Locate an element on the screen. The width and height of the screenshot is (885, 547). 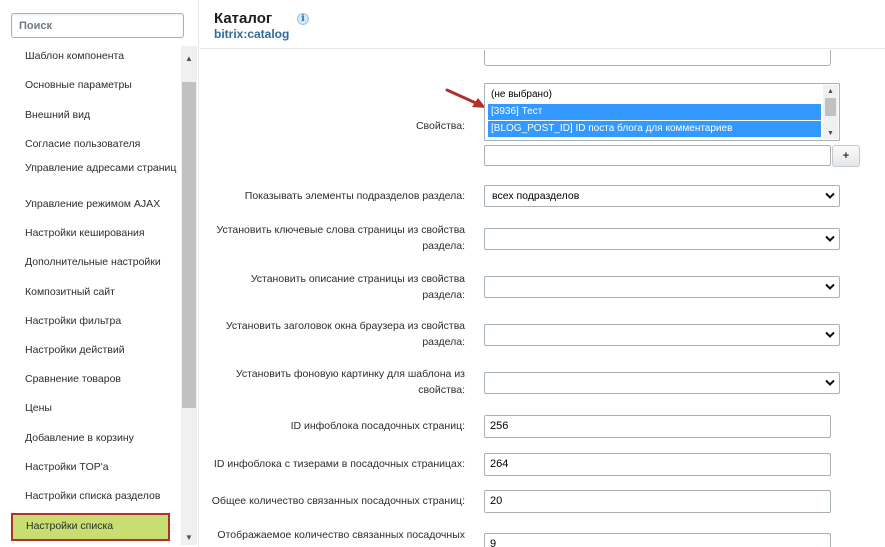
browser-title-select is located at coordinates (662, 335).